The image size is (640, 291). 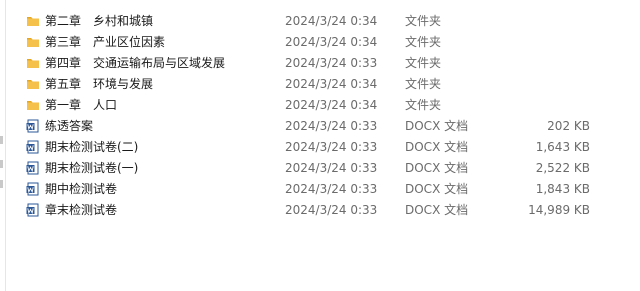 What do you see at coordinates (3, 145) in the screenshot?
I see `navigation-pane-edge` at bounding box center [3, 145].